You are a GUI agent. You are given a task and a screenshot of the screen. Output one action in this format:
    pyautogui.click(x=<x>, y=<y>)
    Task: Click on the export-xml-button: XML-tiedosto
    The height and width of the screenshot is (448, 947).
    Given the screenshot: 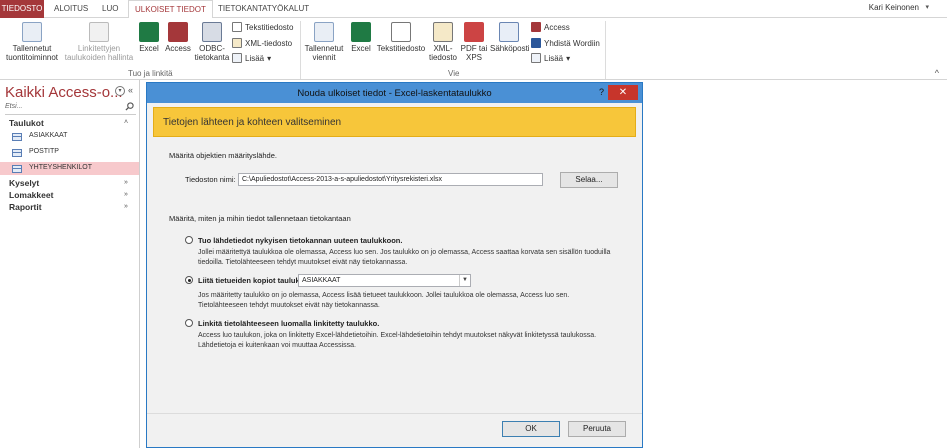 What is the action you would take?
    pyautogui.click(x=443, y=42)
    